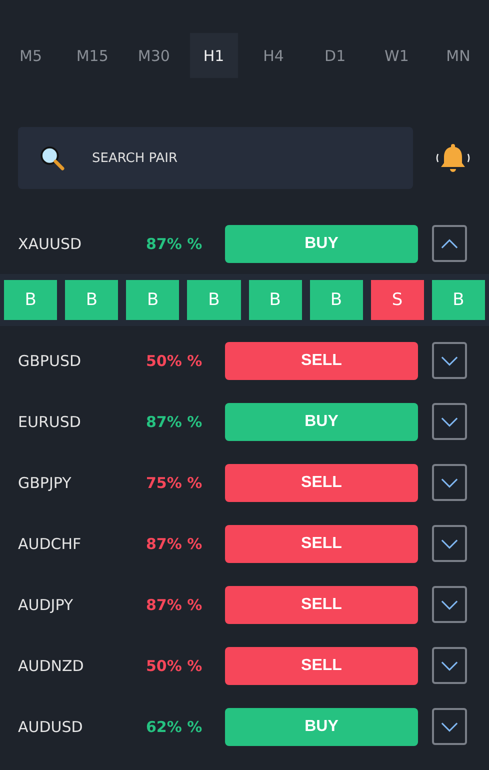  What do you see at coordinates (397, 55) in the screenshot?
I see `timeframe-tab: W1` at bounding box center [397, 55].